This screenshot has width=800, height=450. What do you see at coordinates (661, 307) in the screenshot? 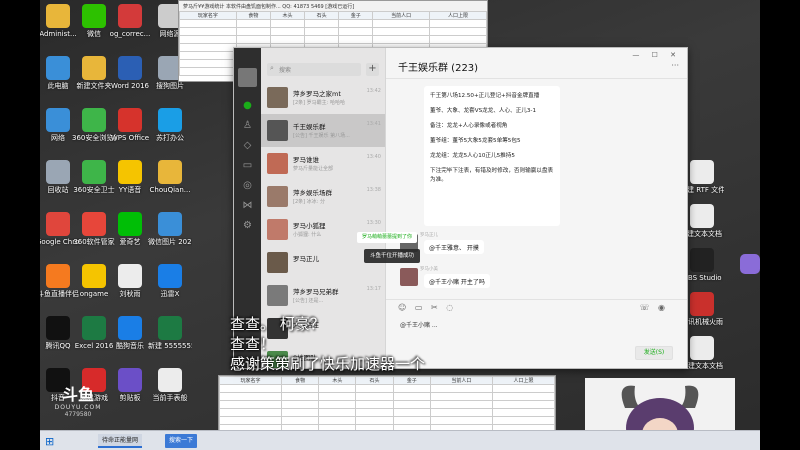
I see `video-icon: ◉` at bounding box center [661, 307].